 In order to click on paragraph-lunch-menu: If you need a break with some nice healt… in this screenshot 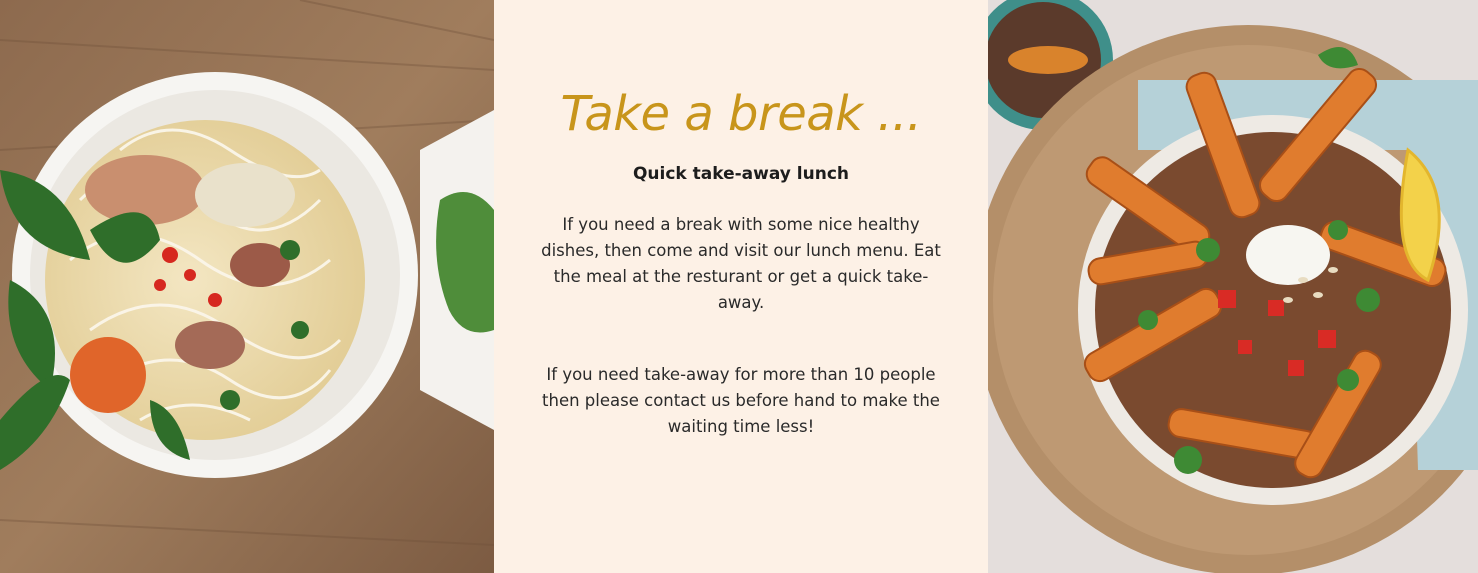, I will do `click(741, 263)`.